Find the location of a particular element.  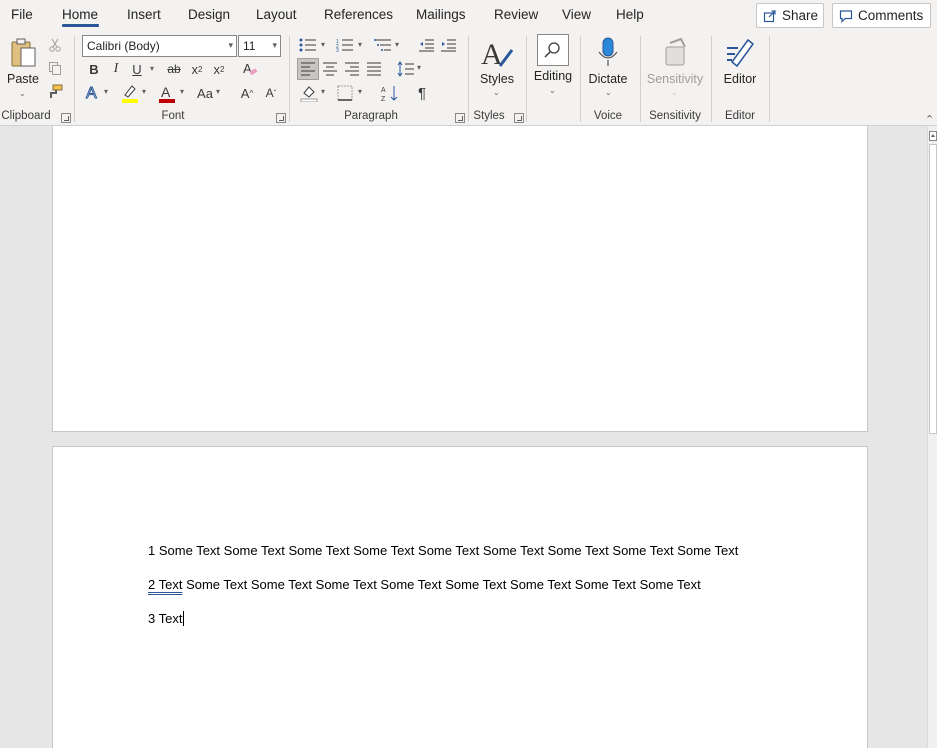

comments-button: Comments is located at coordinates (881, 15).